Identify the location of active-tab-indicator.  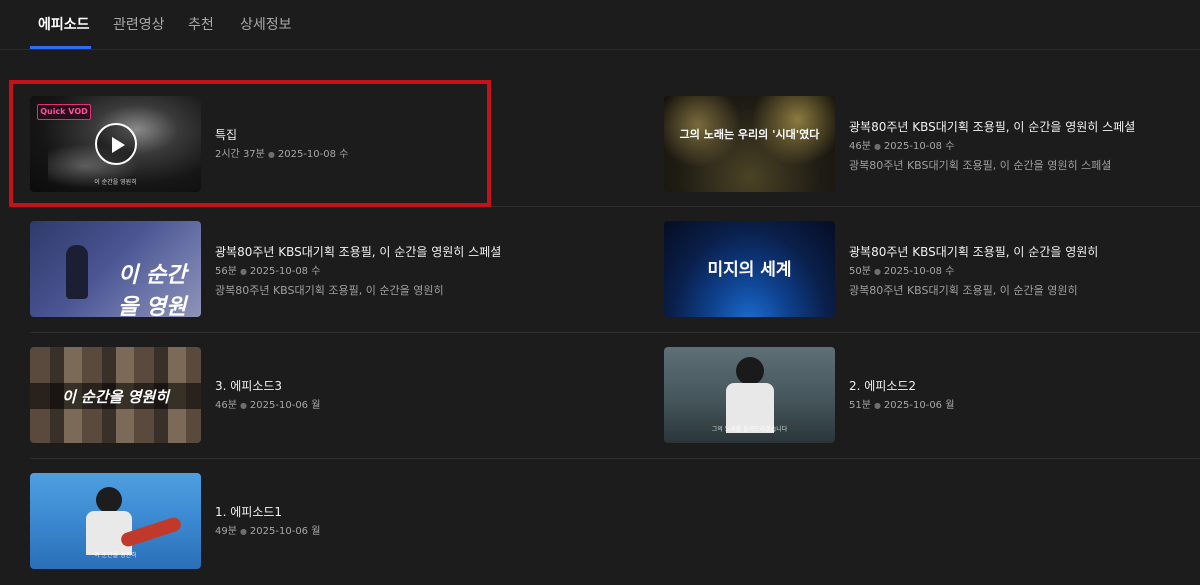
(60, 47).